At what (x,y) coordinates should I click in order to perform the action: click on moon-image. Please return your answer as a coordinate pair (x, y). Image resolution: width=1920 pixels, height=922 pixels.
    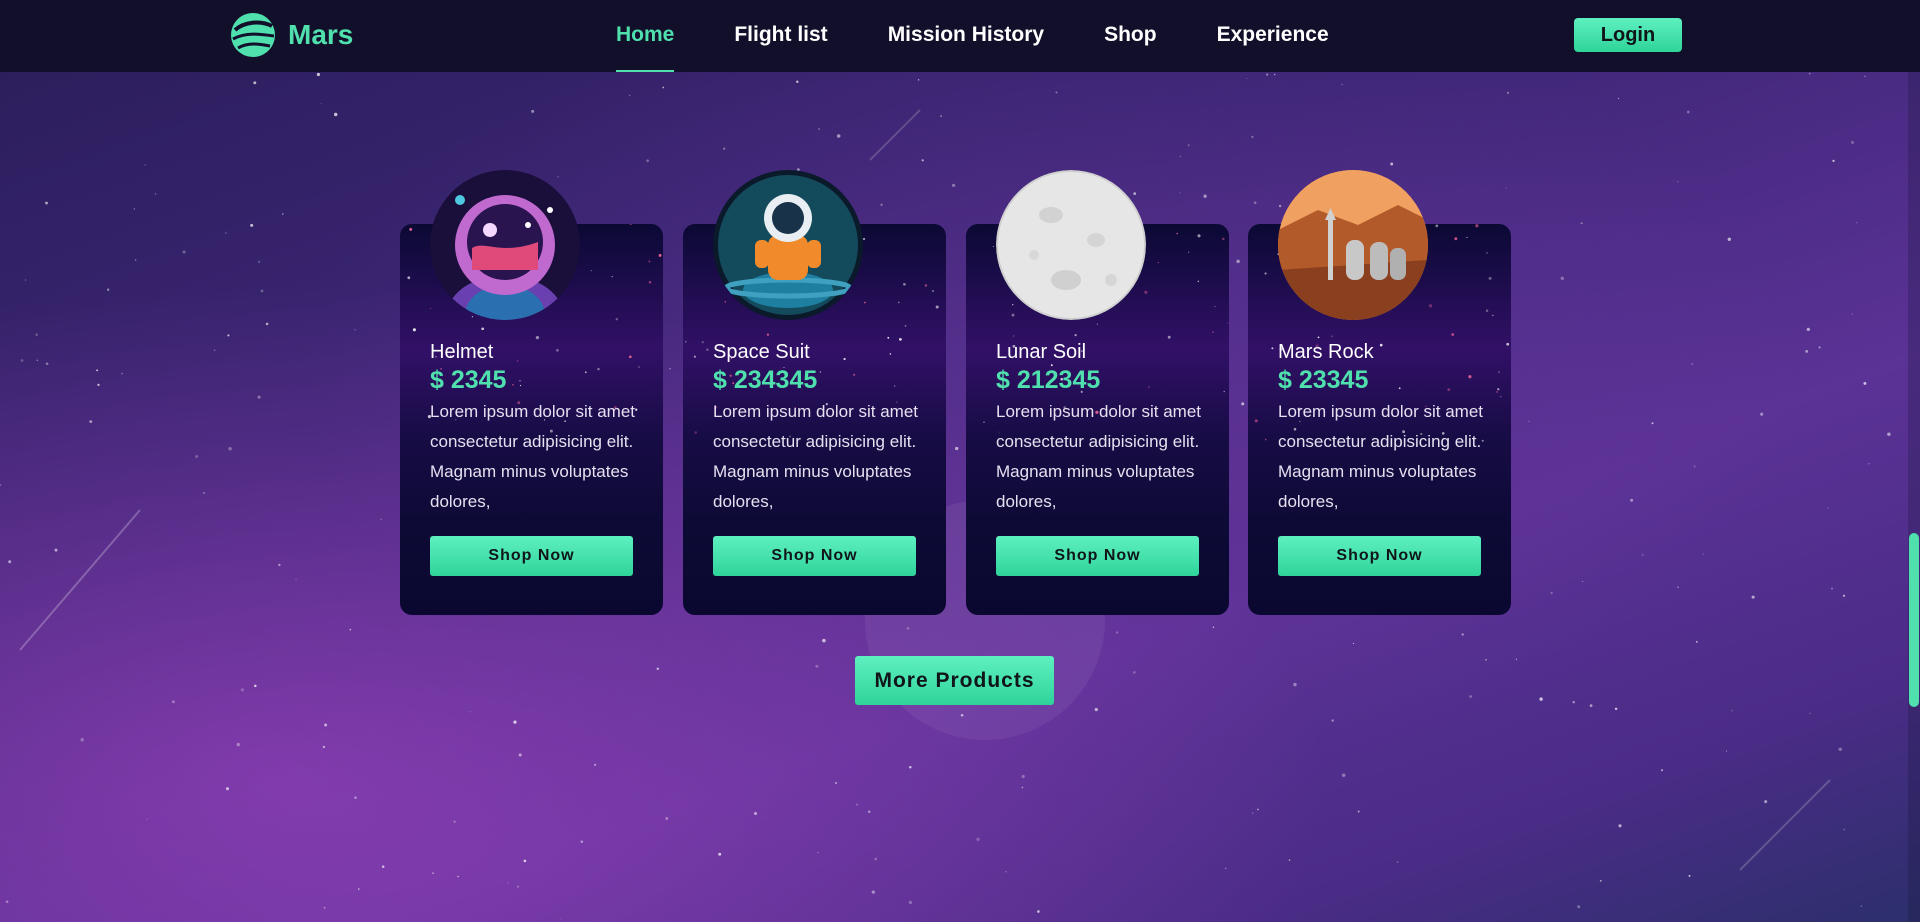
    Looking at the image, I should click on (1071, 245).